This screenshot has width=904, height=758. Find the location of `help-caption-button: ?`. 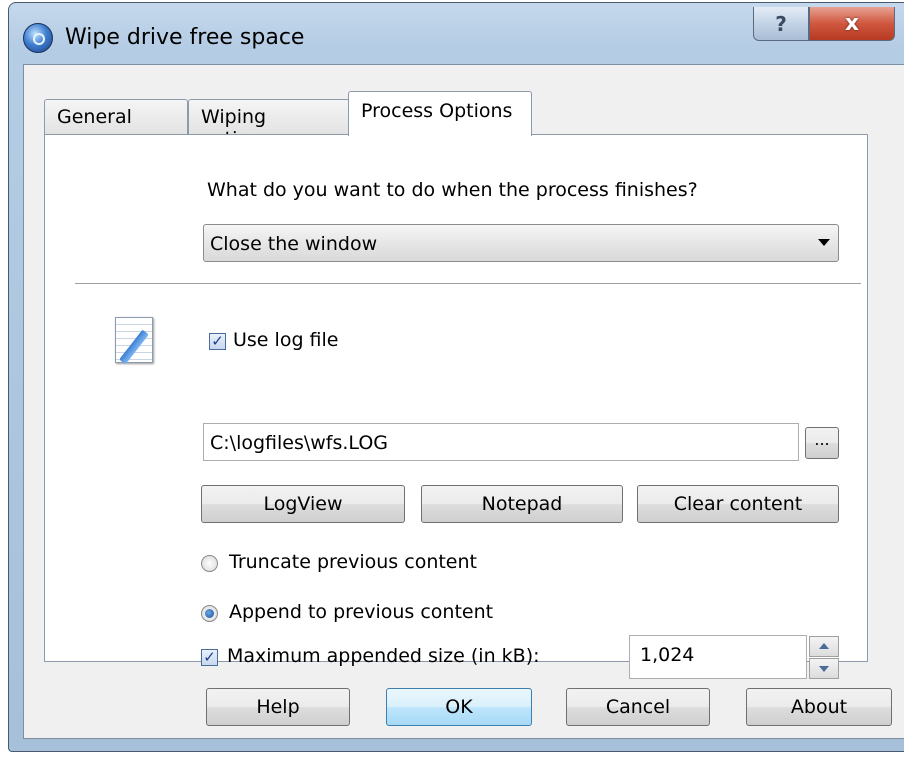

help-caption-button: ? is located at coordinates (781, 24).